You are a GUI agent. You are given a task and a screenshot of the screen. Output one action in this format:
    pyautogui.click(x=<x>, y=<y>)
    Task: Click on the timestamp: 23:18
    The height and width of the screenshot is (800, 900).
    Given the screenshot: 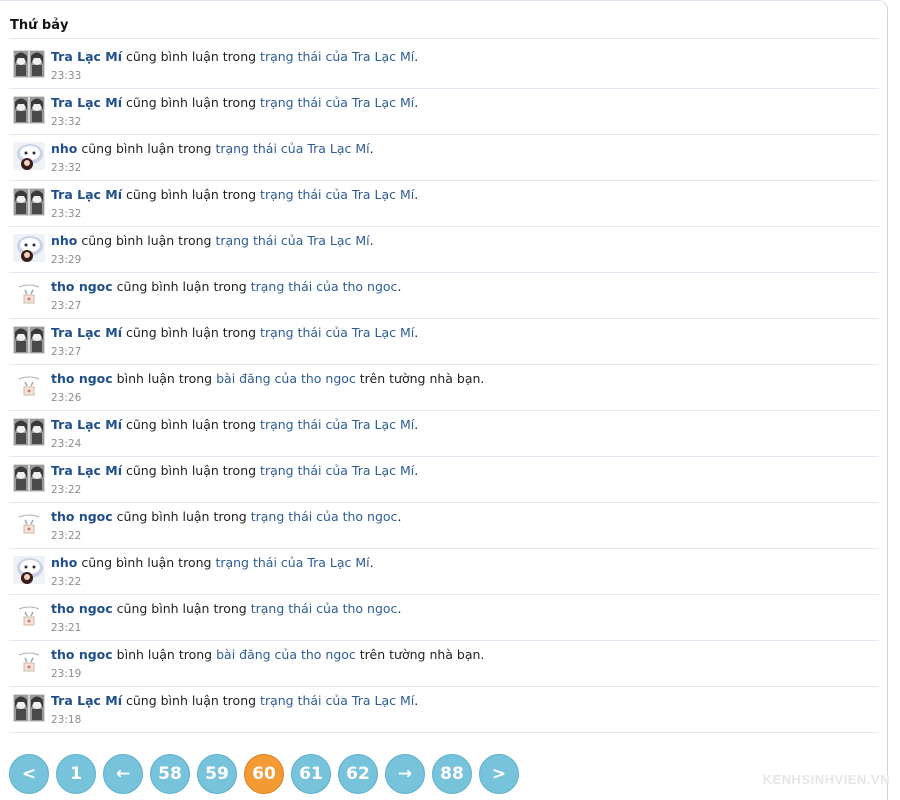 What is the action you would take?
    pyautogui.click(x=66, y=720)
    